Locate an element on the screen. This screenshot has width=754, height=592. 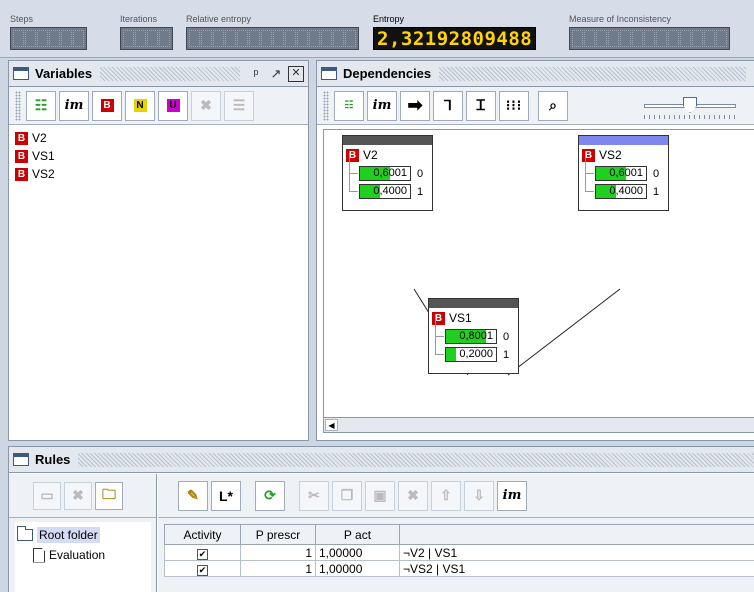
move-down-button: ⇩ is located at coordinates (479, 495).